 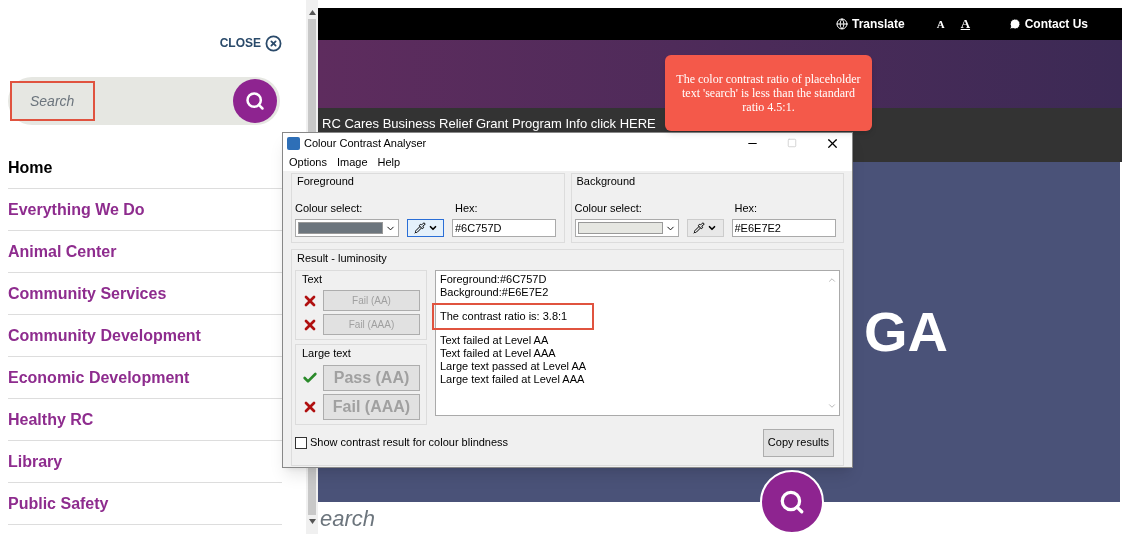 What do you see at coordinates (489, 124) in the screenshot?
I see `announcement-link: RC Cares Business Relief Grant Program Info click HERE` at bounding box center [489, 124].